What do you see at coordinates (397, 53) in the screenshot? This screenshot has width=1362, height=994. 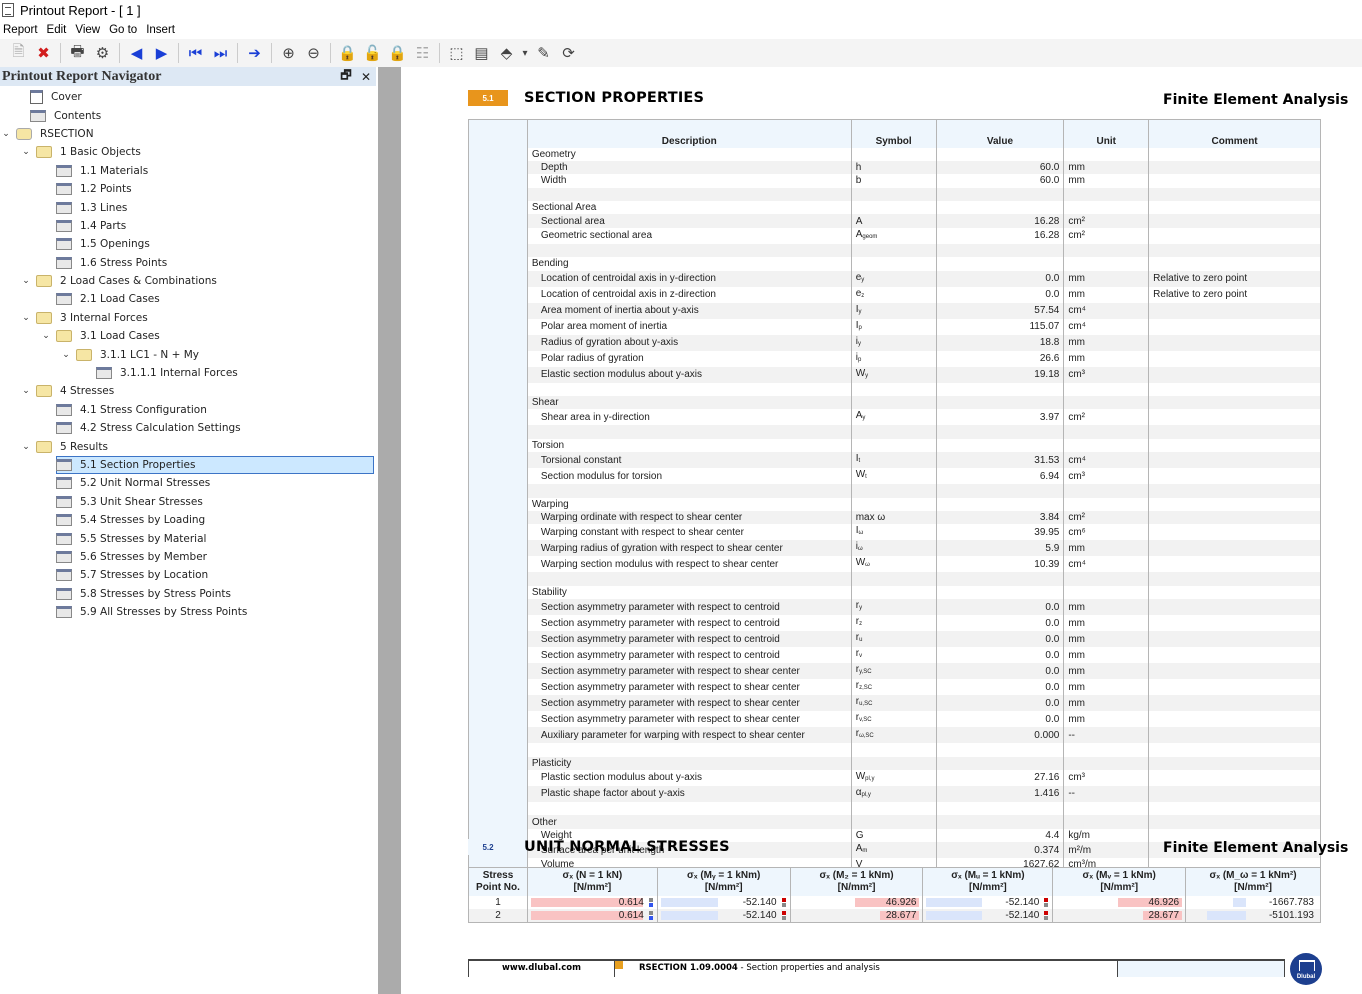 I see `lock-all-icon: 🔒` at bounding box center [397, 53].